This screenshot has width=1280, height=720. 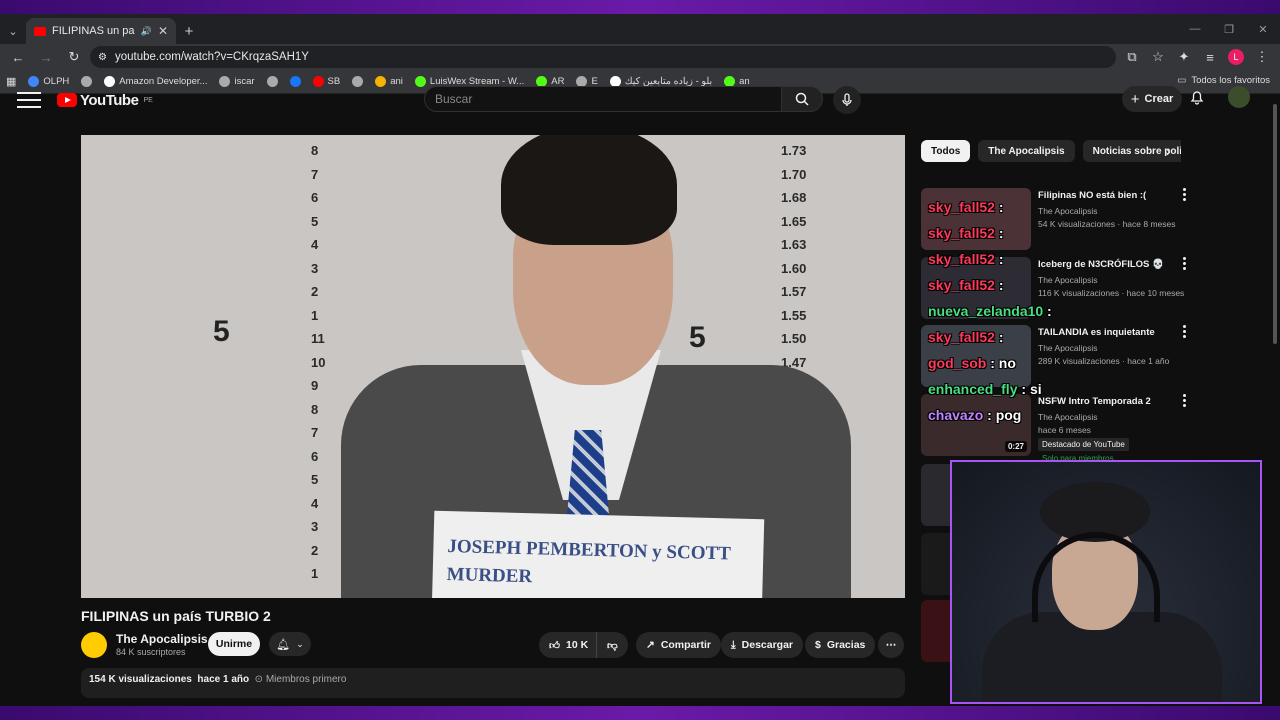 I want to click on profile-button: L, so click(x=1236, y=57).